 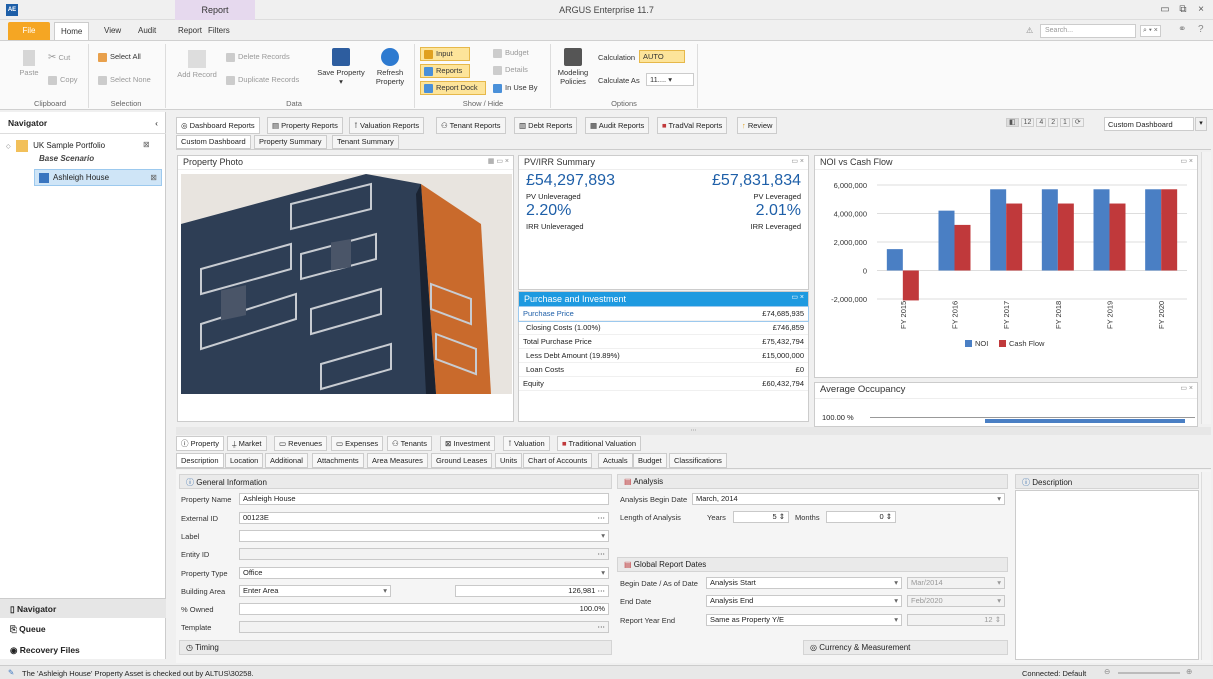 What do you see at coordinates (112, 31) in the screenshot?
I see `tab-view: View` at bounding box center [112, 31].